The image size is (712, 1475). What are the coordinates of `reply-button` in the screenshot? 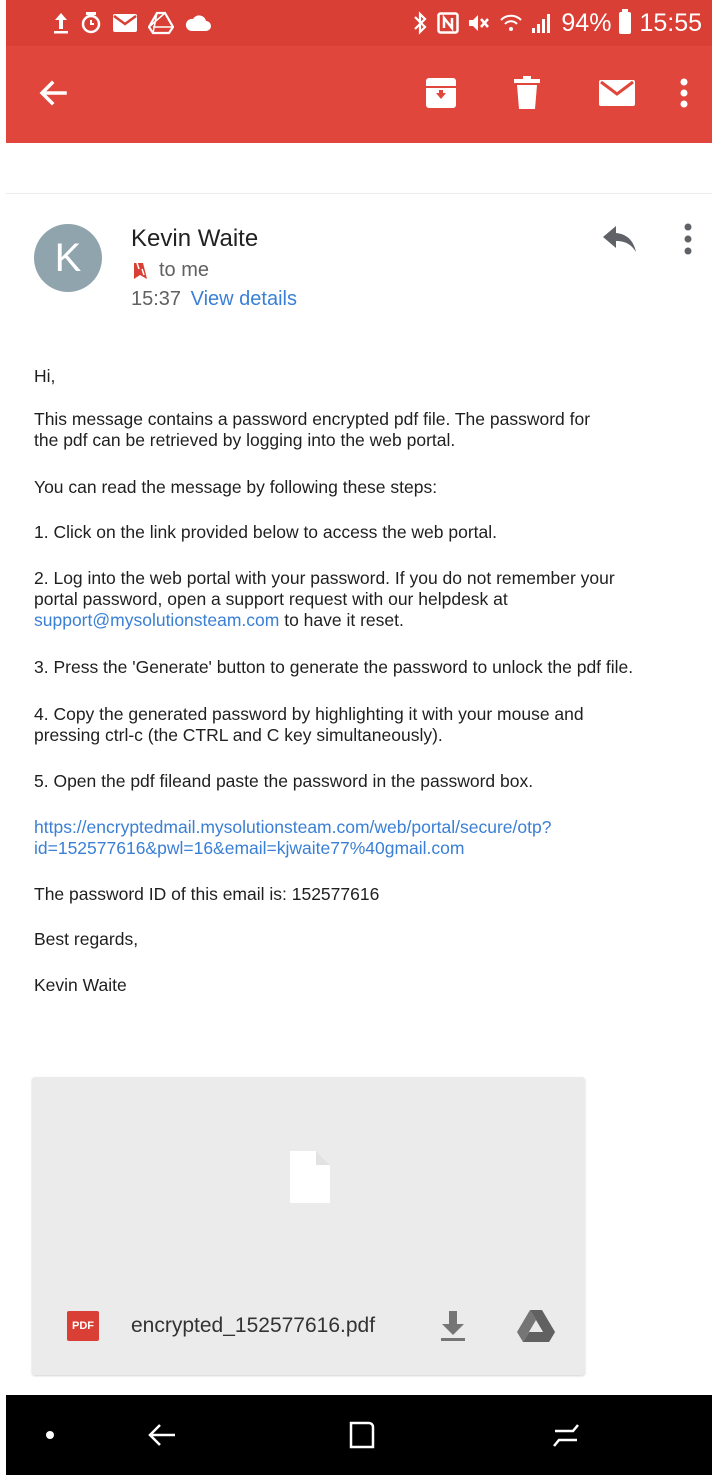 It's located at (619, 239).